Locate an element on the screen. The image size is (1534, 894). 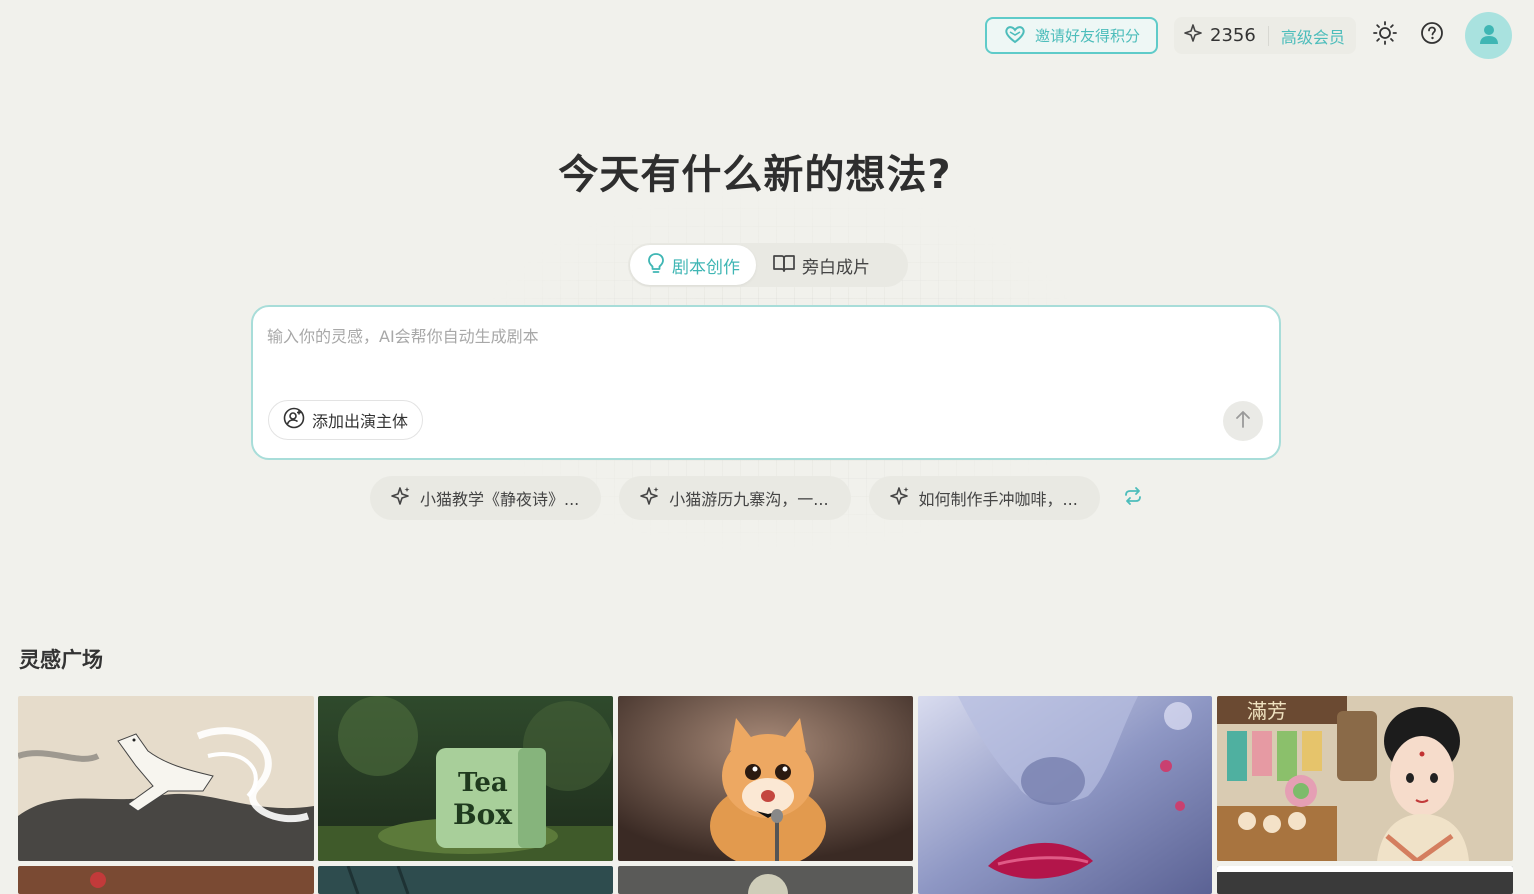
refresh-suggestions-button is located at coordinates (1133, 498).